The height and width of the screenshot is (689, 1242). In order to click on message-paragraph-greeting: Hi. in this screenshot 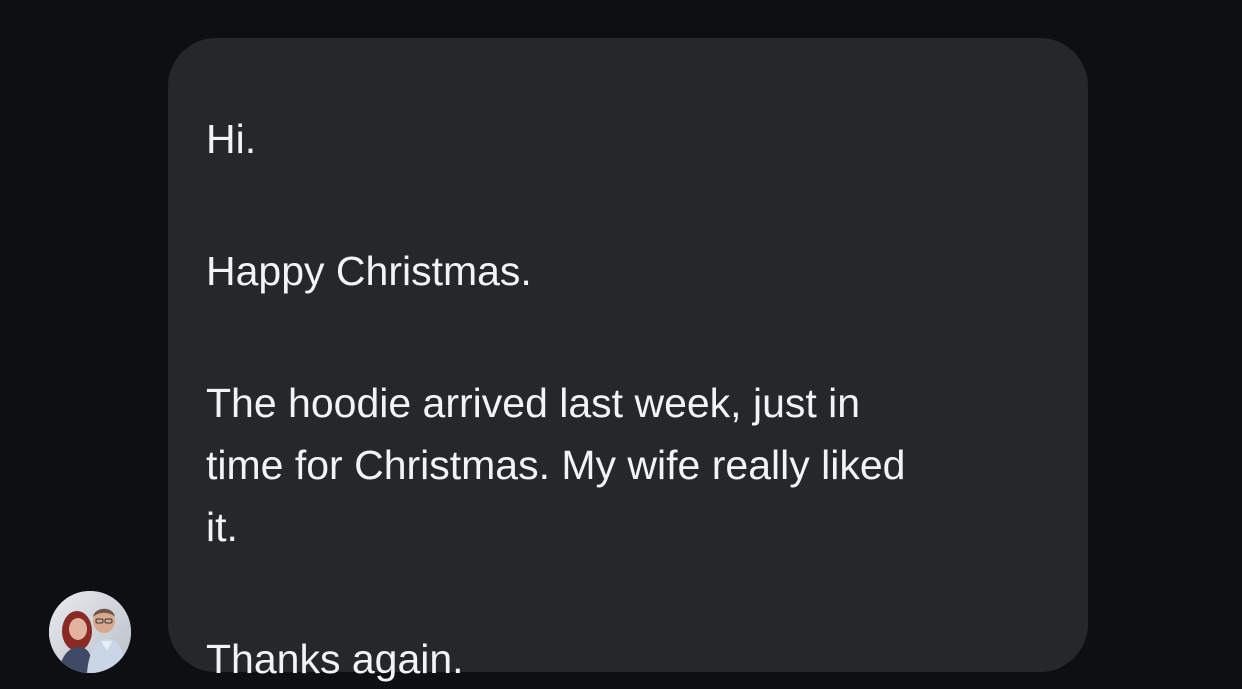, I will do `click(623, 139)`.